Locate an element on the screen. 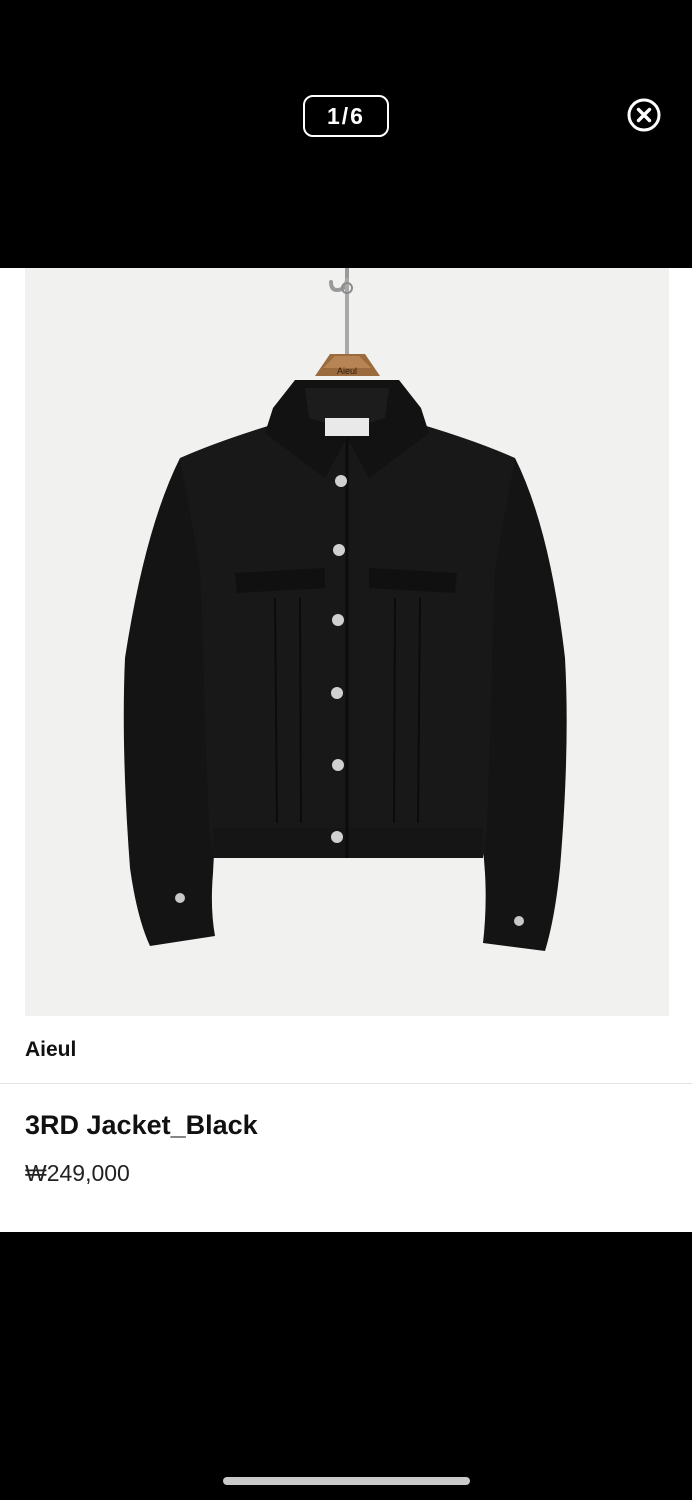 The image size is (692, 1500). brand-name: Aieul is located at coordinates (50, 1050).